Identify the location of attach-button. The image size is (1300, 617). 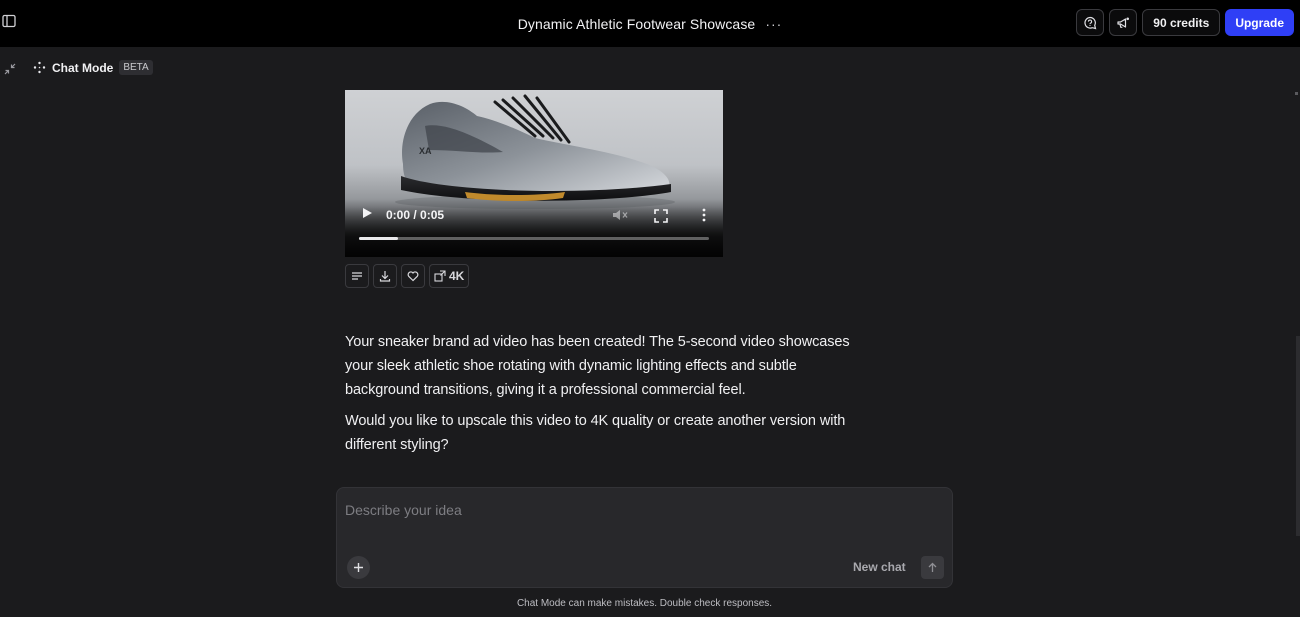
(358, 567).